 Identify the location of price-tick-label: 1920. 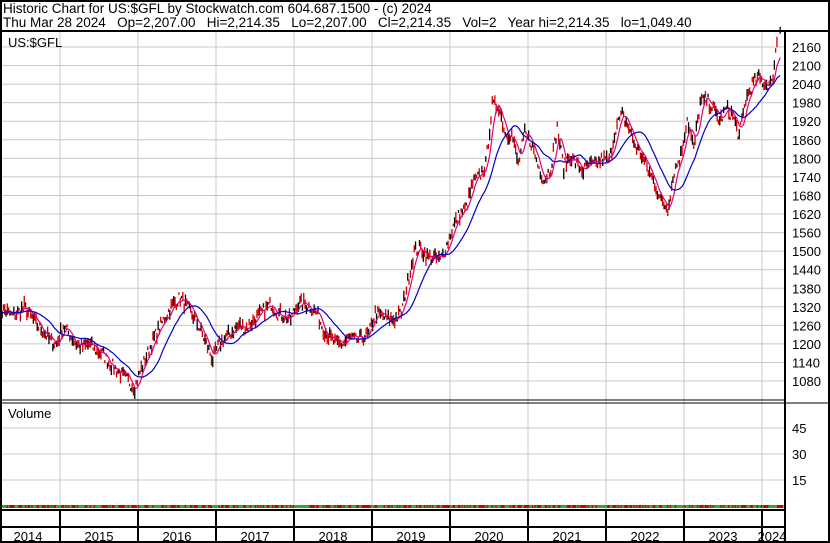
(806, 121).